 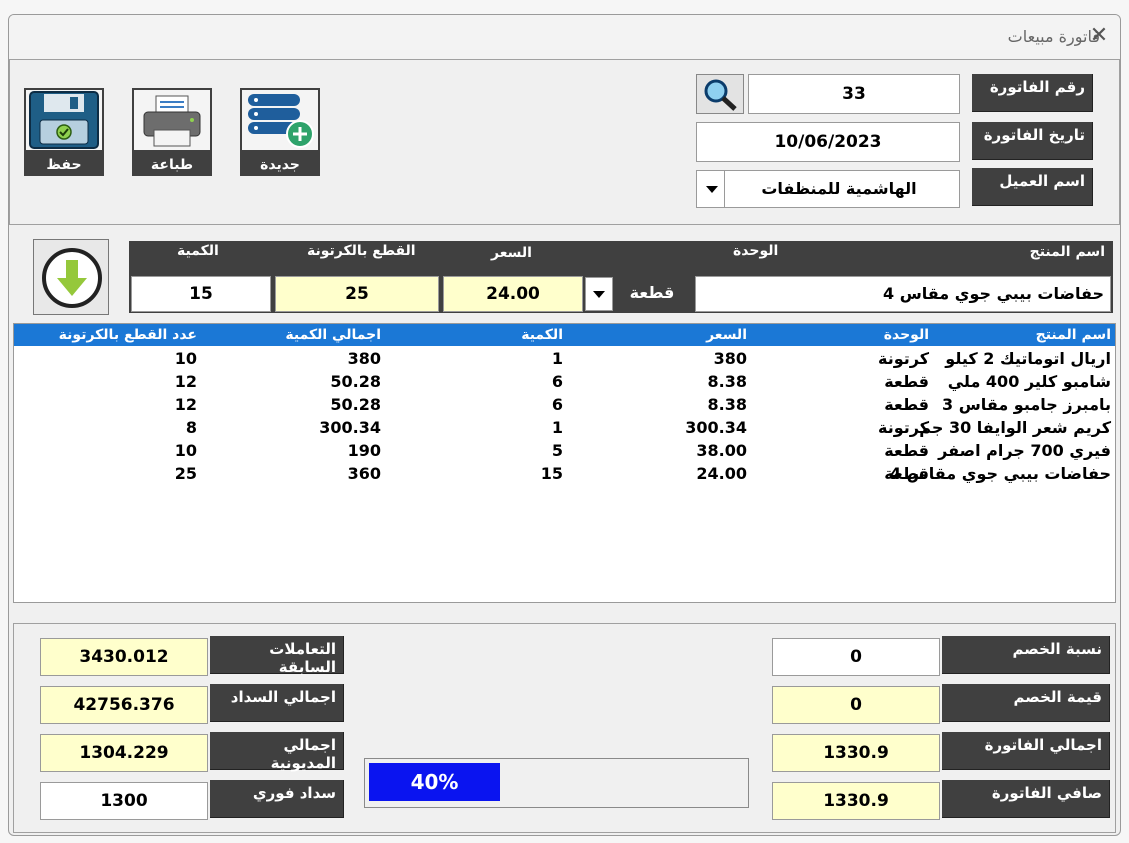 I want to click on printer-icon, so click(x=172, y=120).